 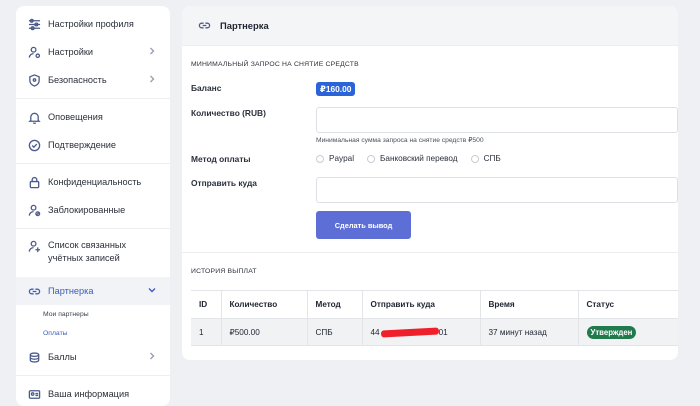 I want to click on id-card-icon, so click(x=34, y=394).